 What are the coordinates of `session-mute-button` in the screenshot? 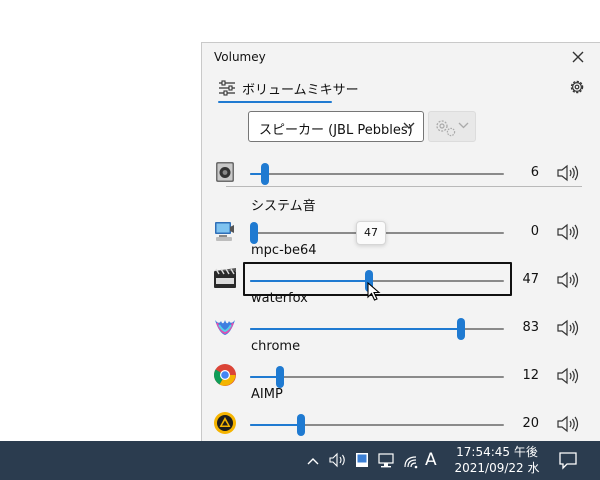 It's located at (567, 424).